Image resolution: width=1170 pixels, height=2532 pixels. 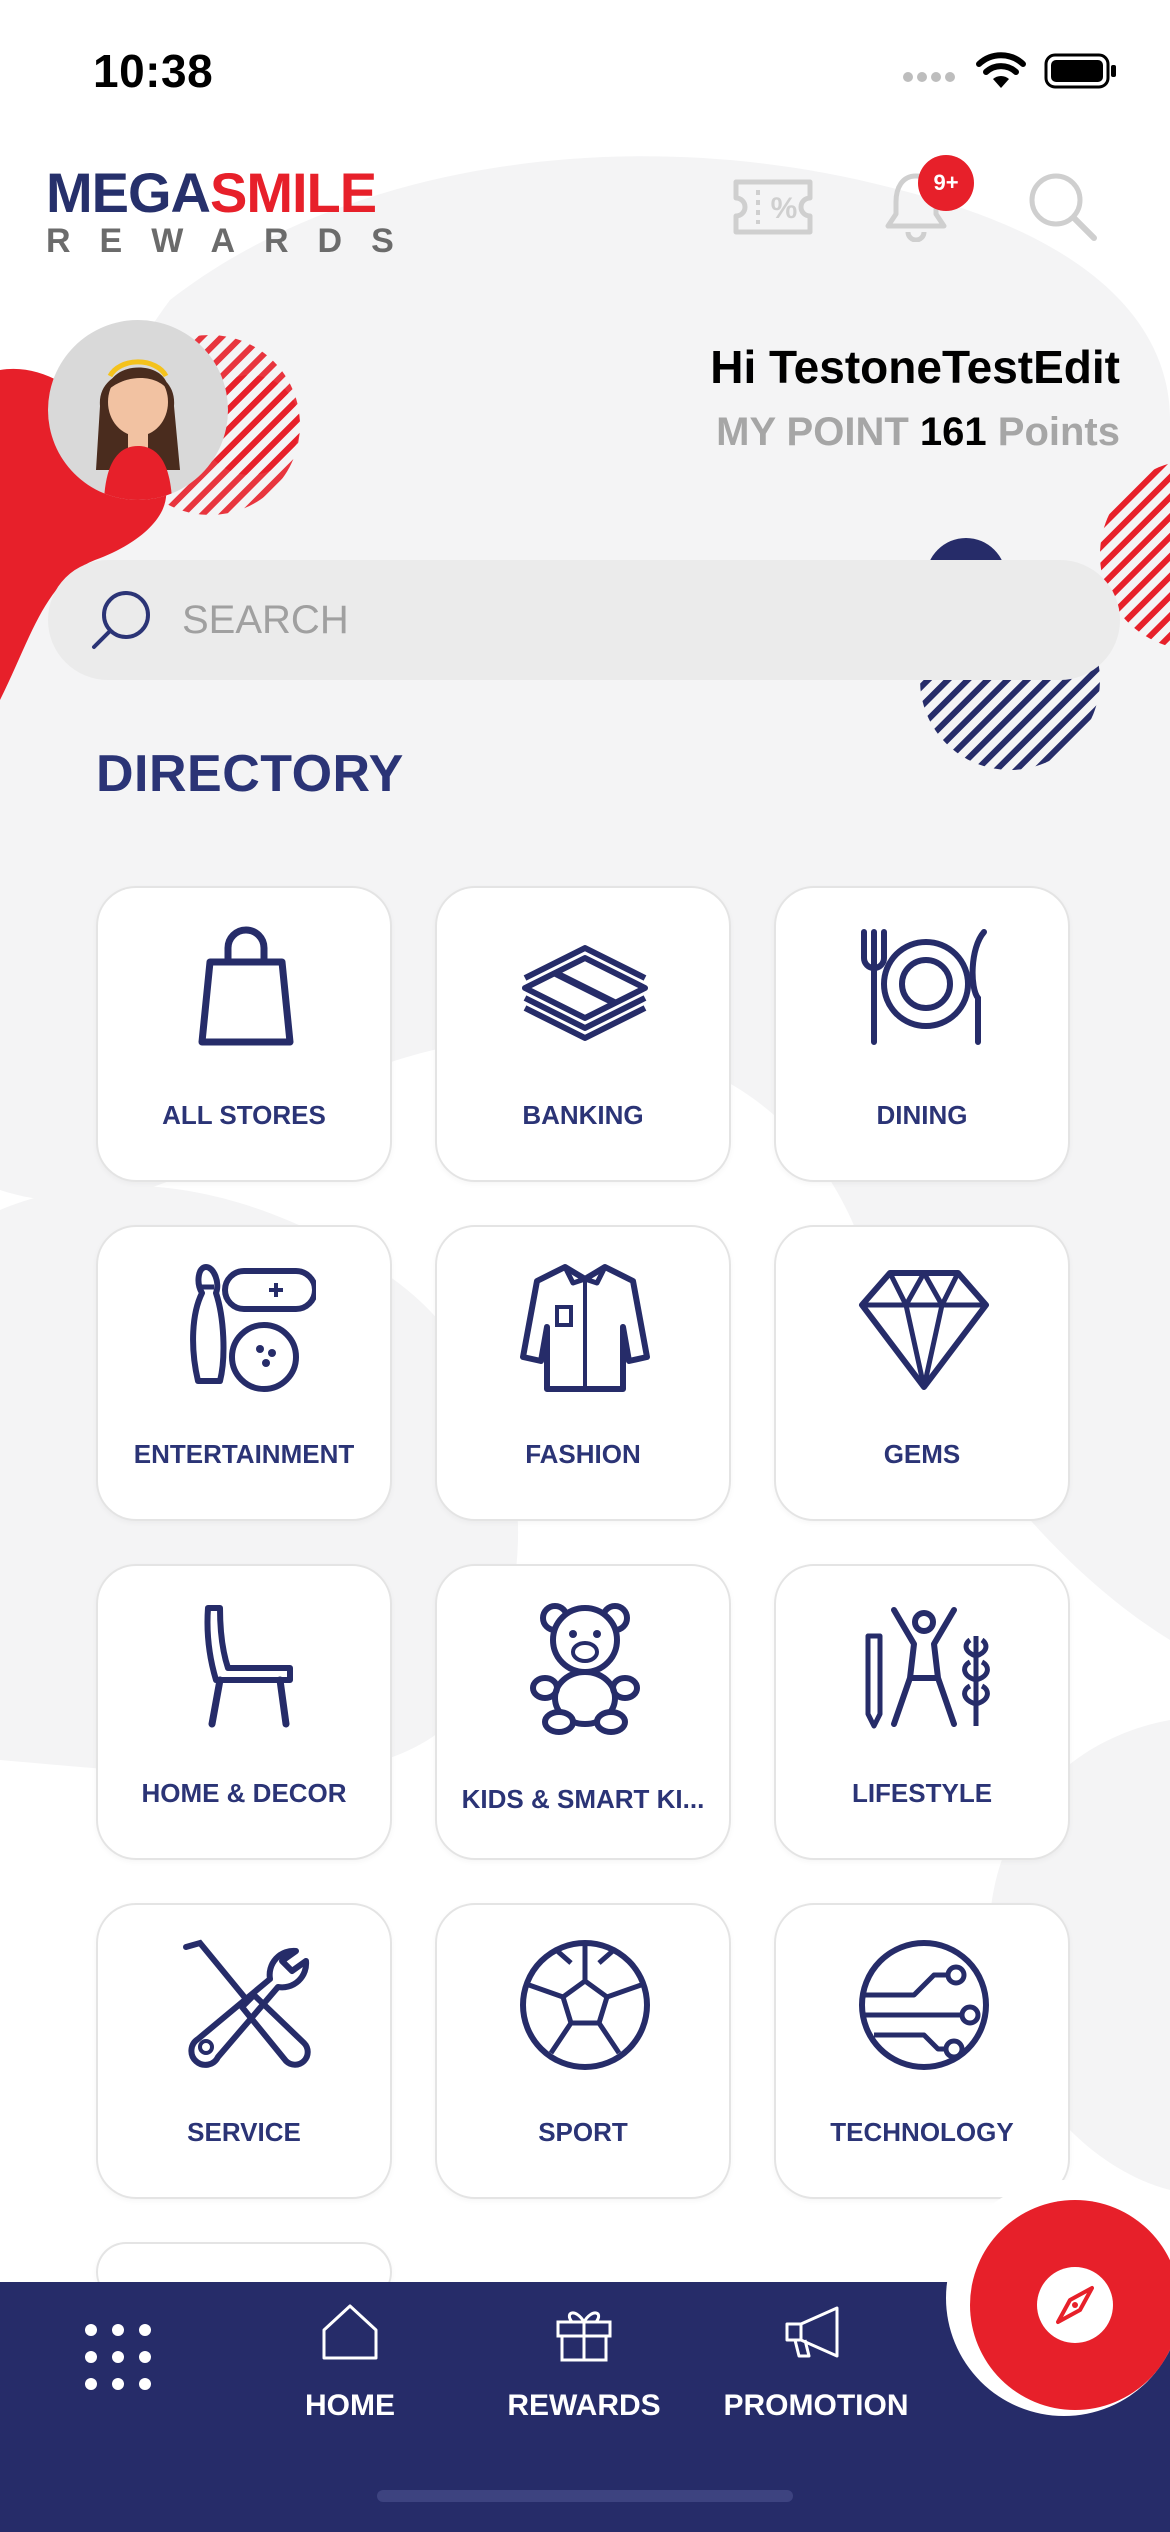 I want to click on directory-tile-home-decor: HOME & DECOR, so click(x=244, y=1712).